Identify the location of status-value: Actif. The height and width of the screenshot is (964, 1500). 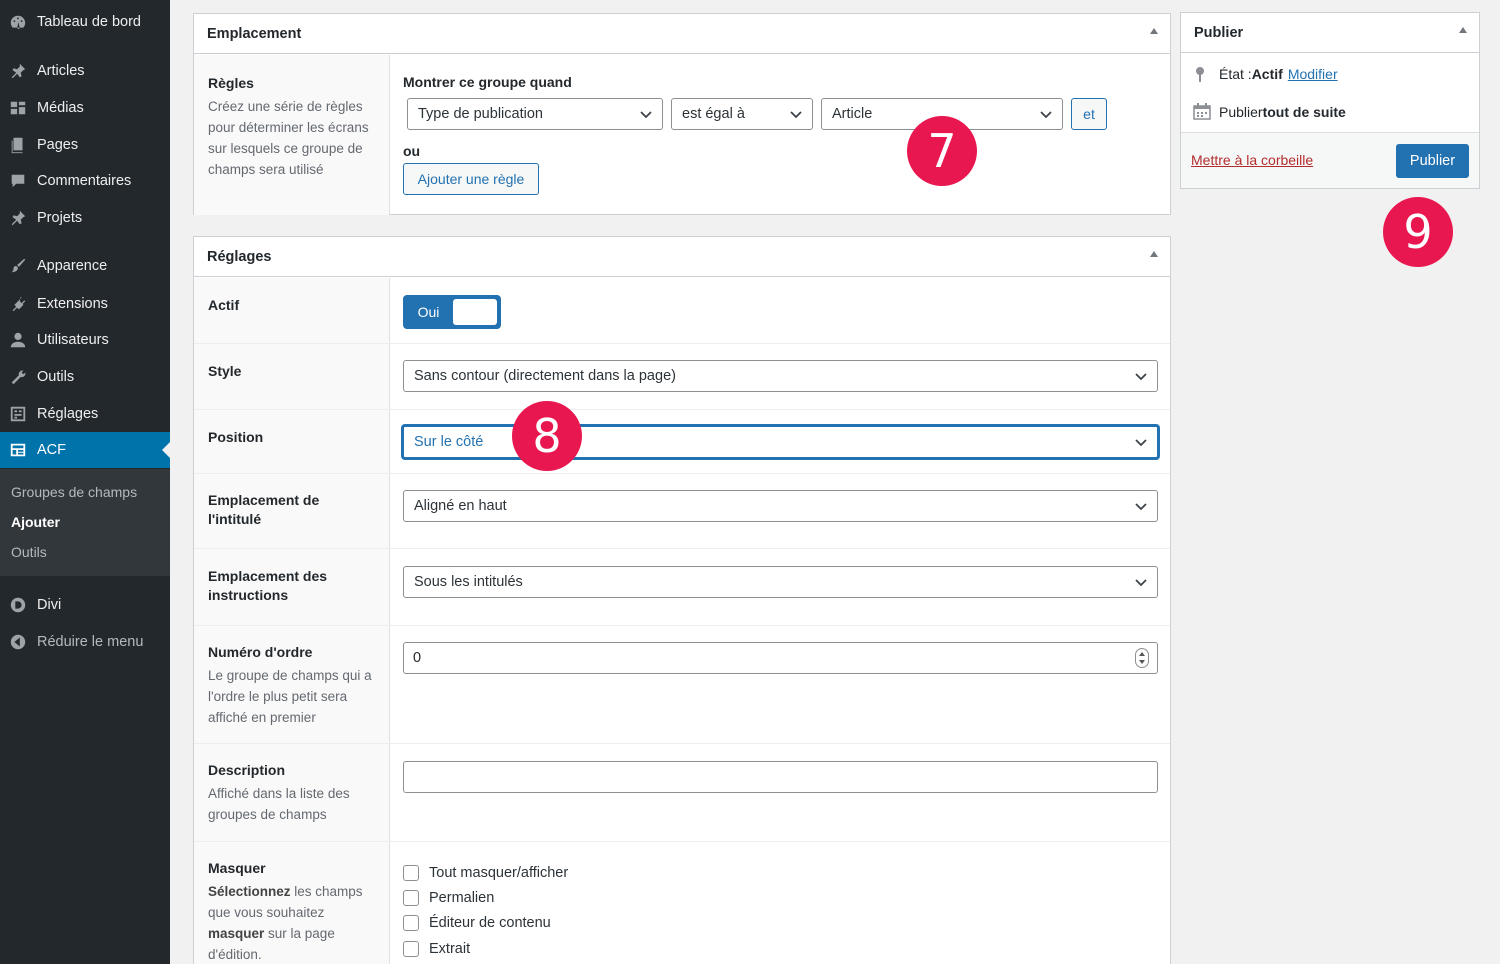
(1267, 74).